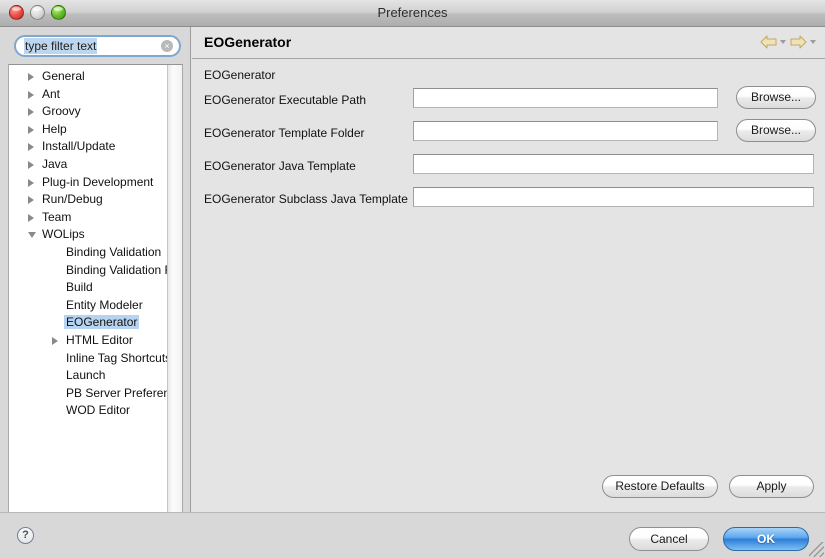 The image size is (825, 558). I want to click on sidebar-item-run-debug: Run/Debug, so click(88, 200).